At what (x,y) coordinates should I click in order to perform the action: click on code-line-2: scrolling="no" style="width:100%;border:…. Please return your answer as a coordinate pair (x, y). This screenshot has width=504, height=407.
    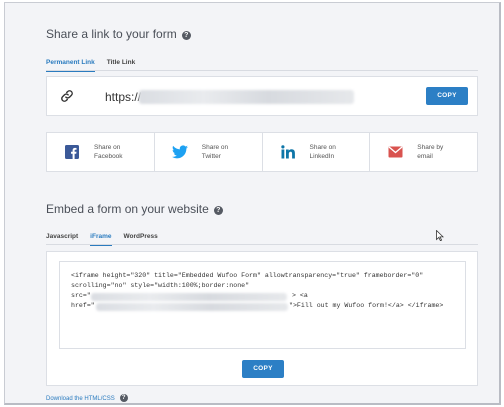
    Looking at the image, I should click on (160, 285).